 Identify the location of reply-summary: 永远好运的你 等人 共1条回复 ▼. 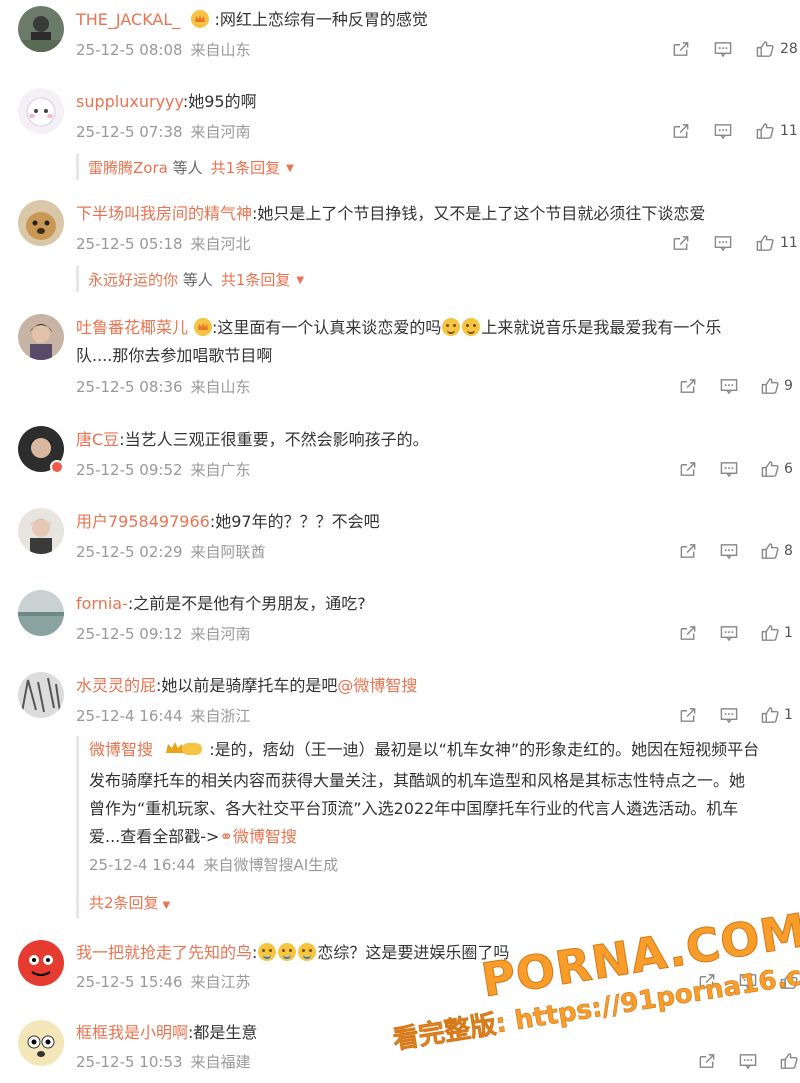
(196, 279).